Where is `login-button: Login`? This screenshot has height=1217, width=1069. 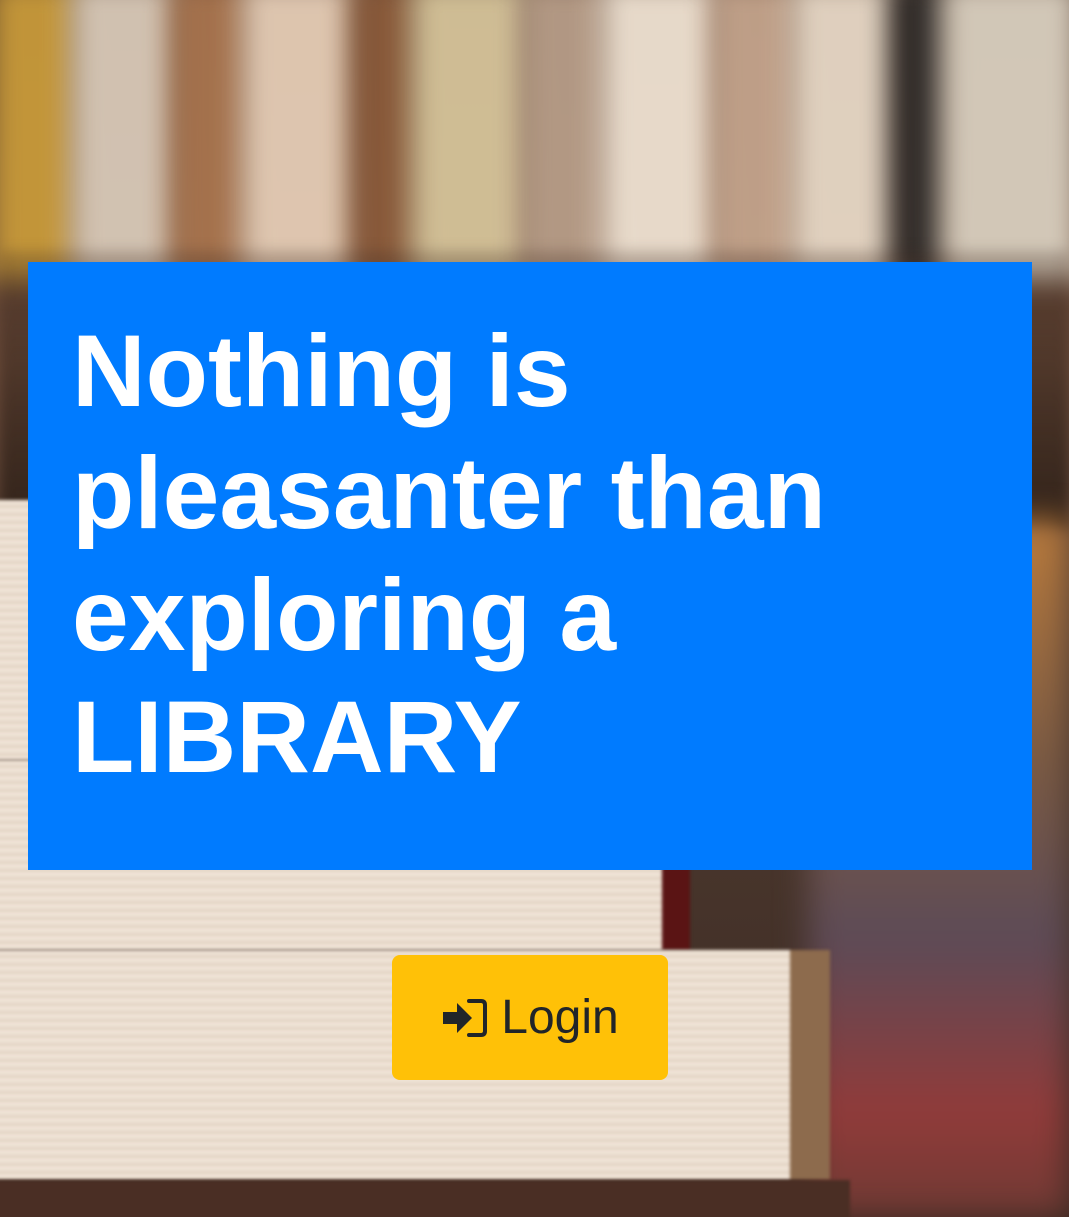
login-button: Login is located at coordinates (530, 1017).